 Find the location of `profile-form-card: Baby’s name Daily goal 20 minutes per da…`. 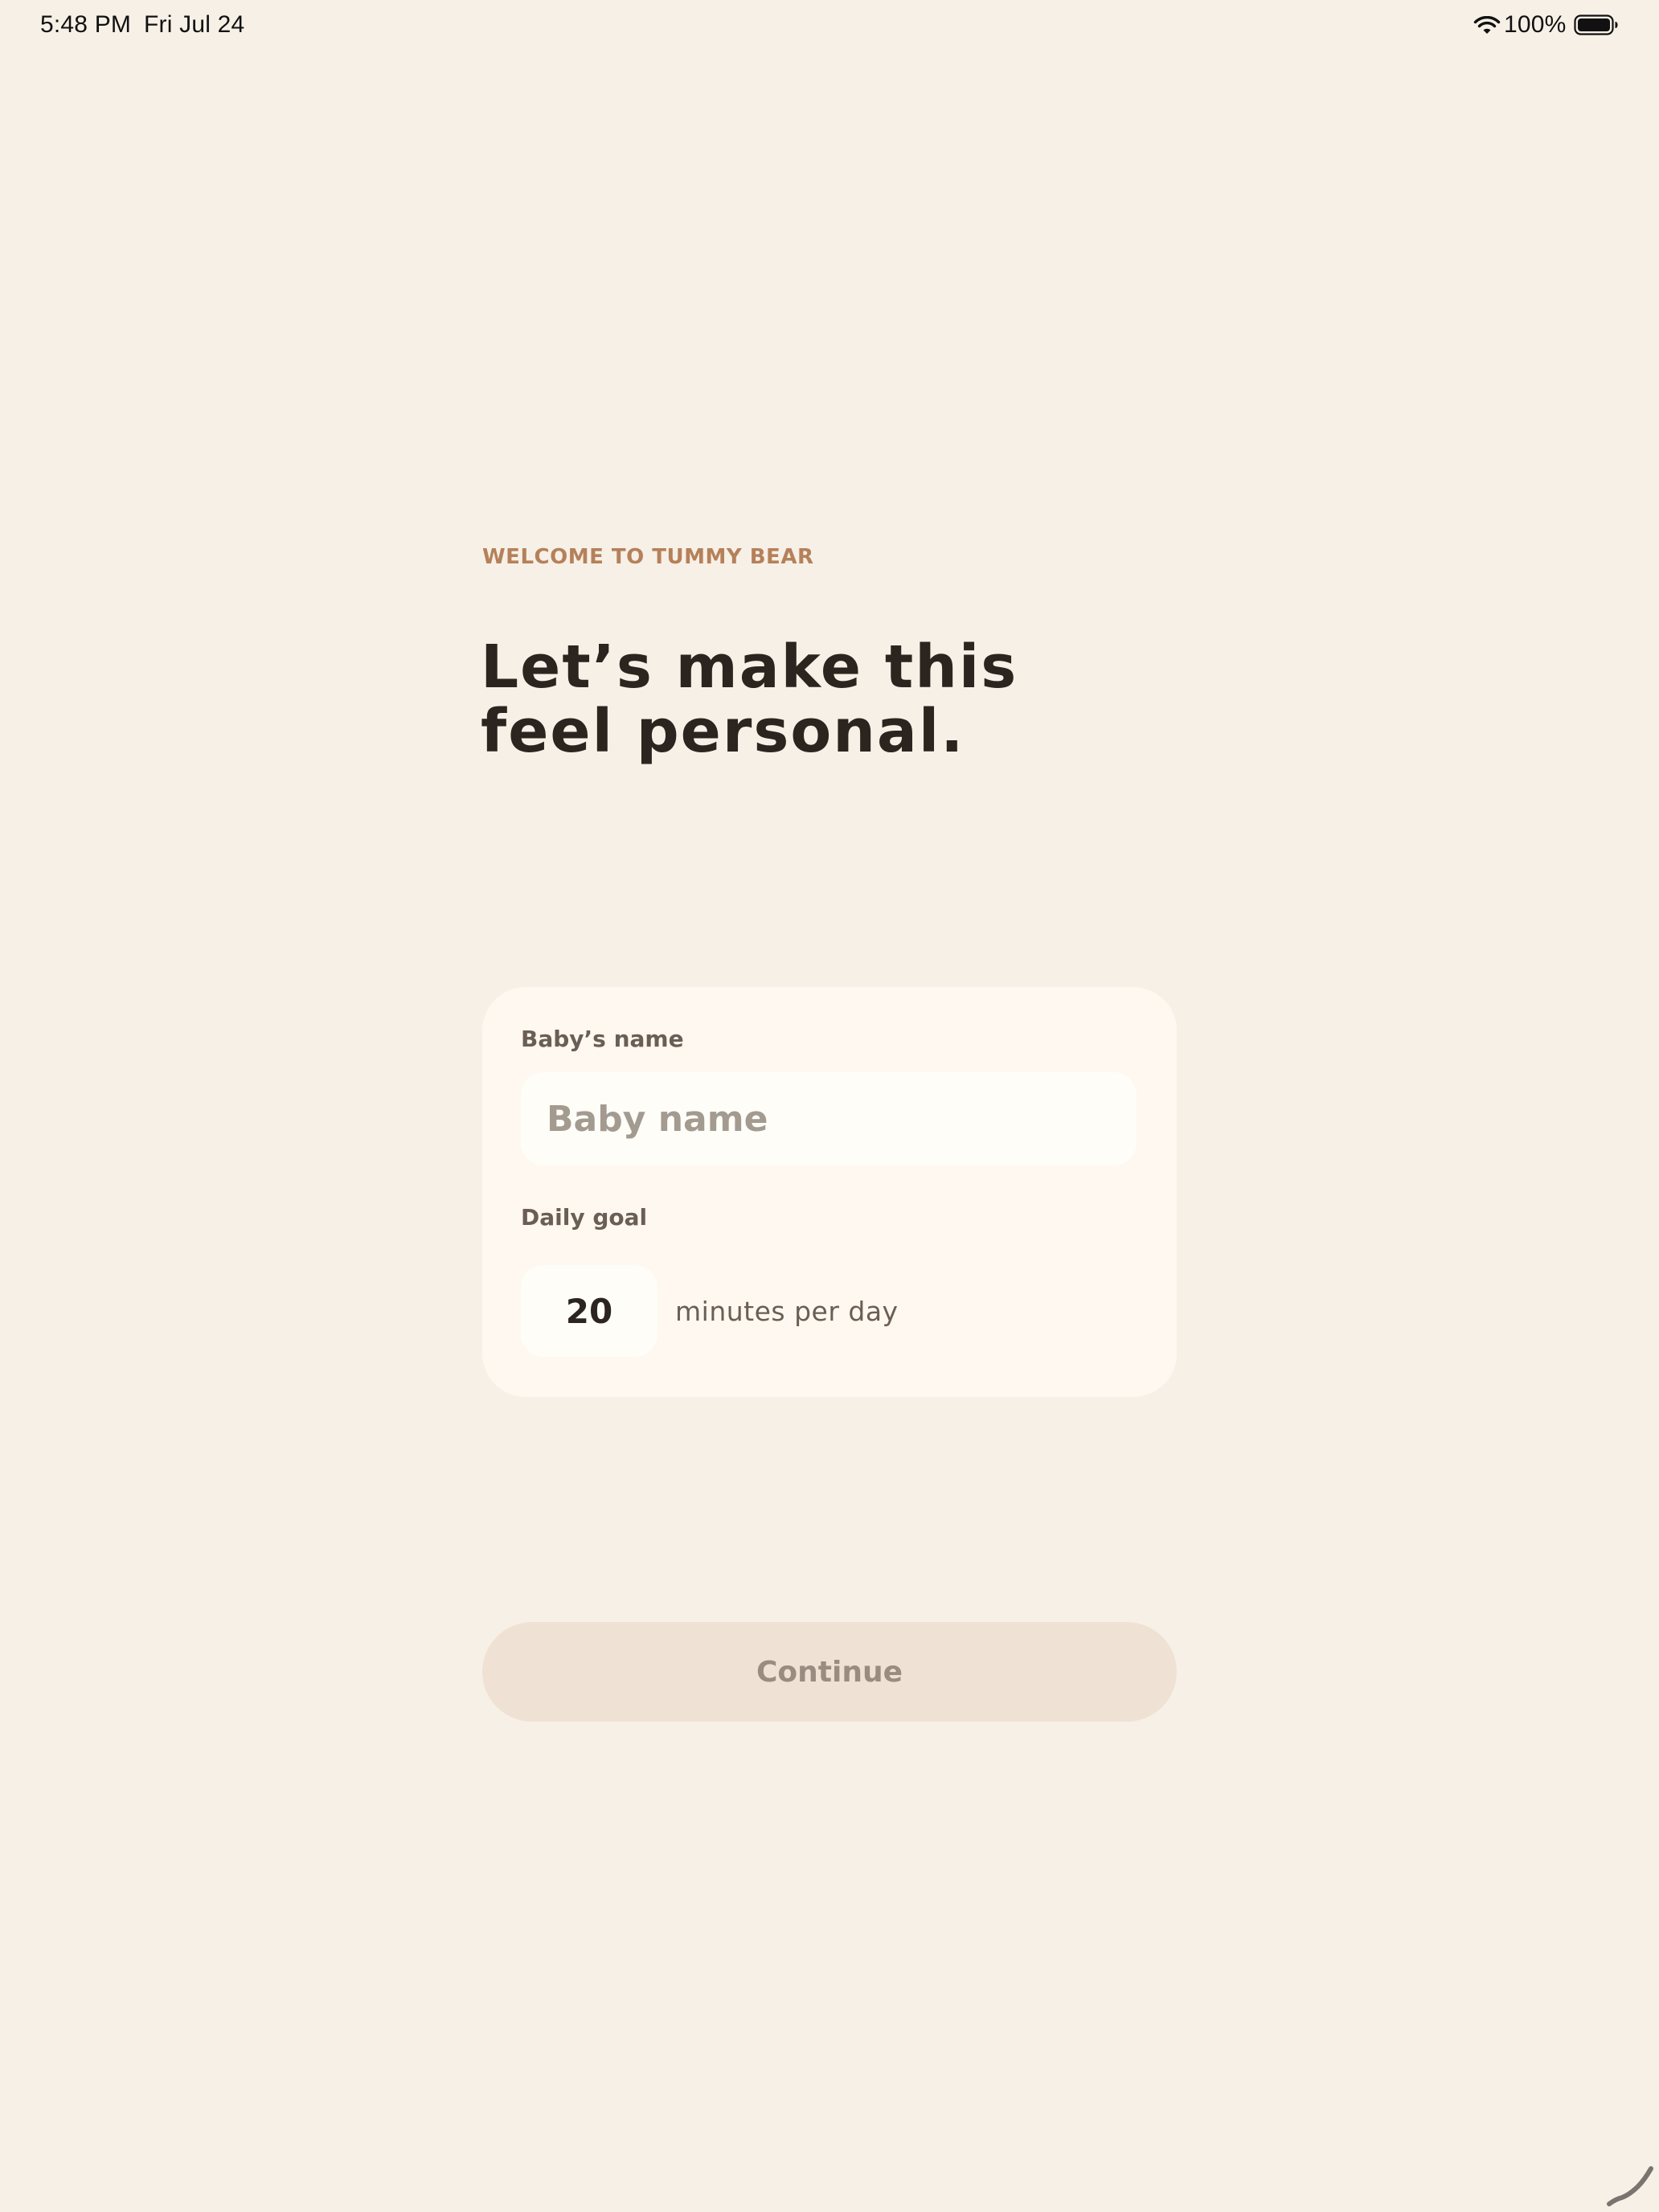

profile-form-card: Baby’s name Daily goal 20 minutes per da… is located at coordinates (829, 1192).